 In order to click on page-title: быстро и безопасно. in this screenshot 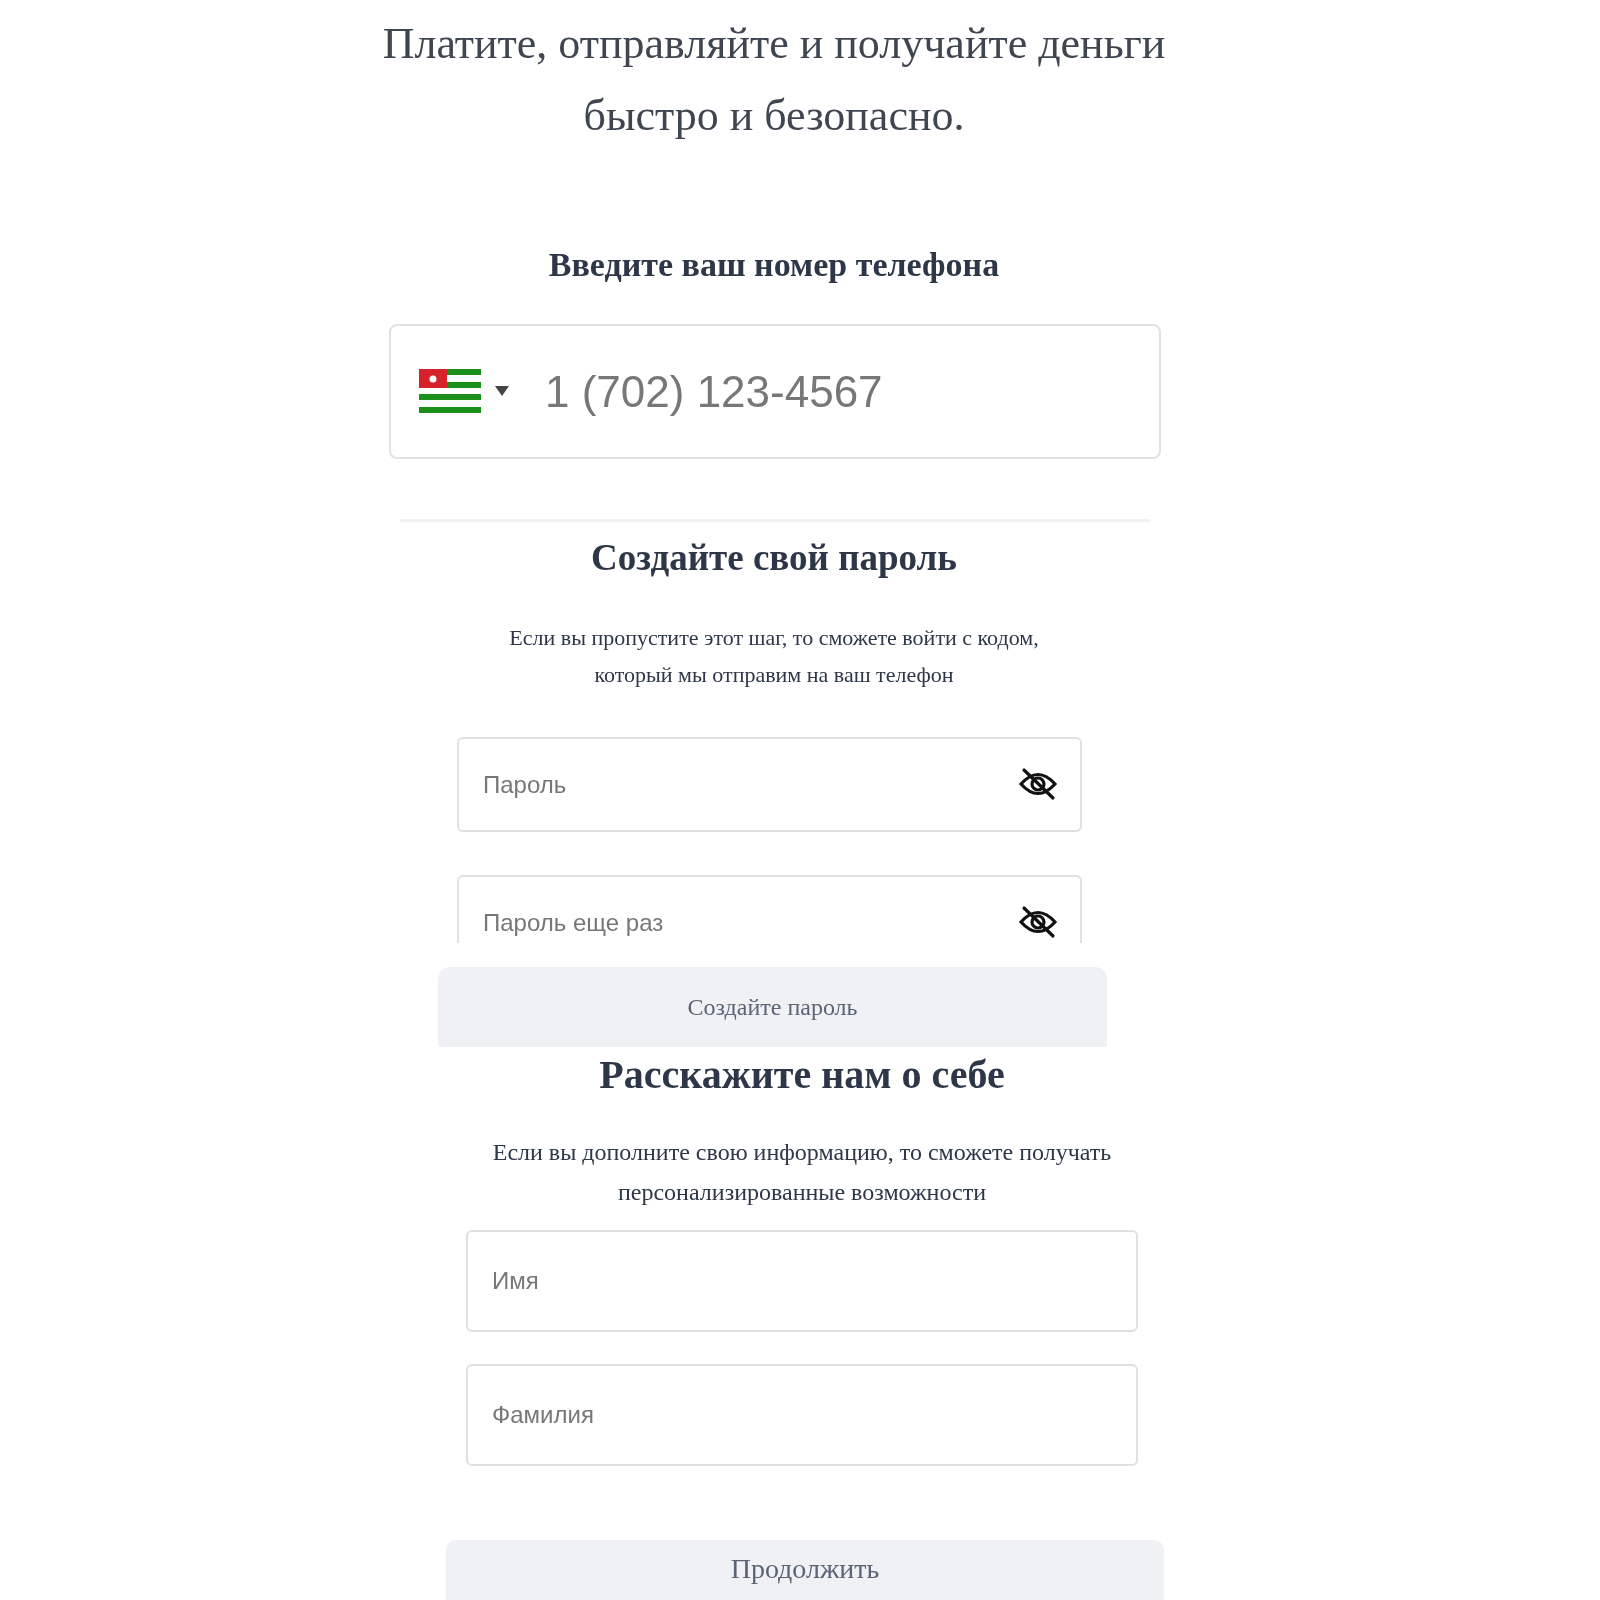, I will do `click(774, 116)`.